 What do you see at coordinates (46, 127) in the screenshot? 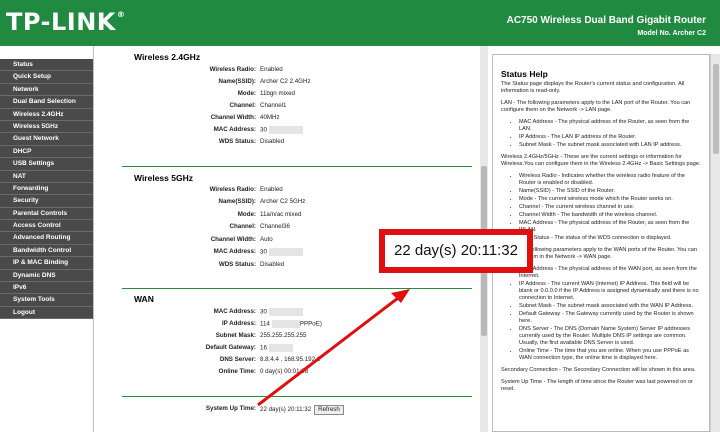
I see `sidebar-item-wireless-5ghz: Wireless 5GHz` at bounding box center [46, 127].